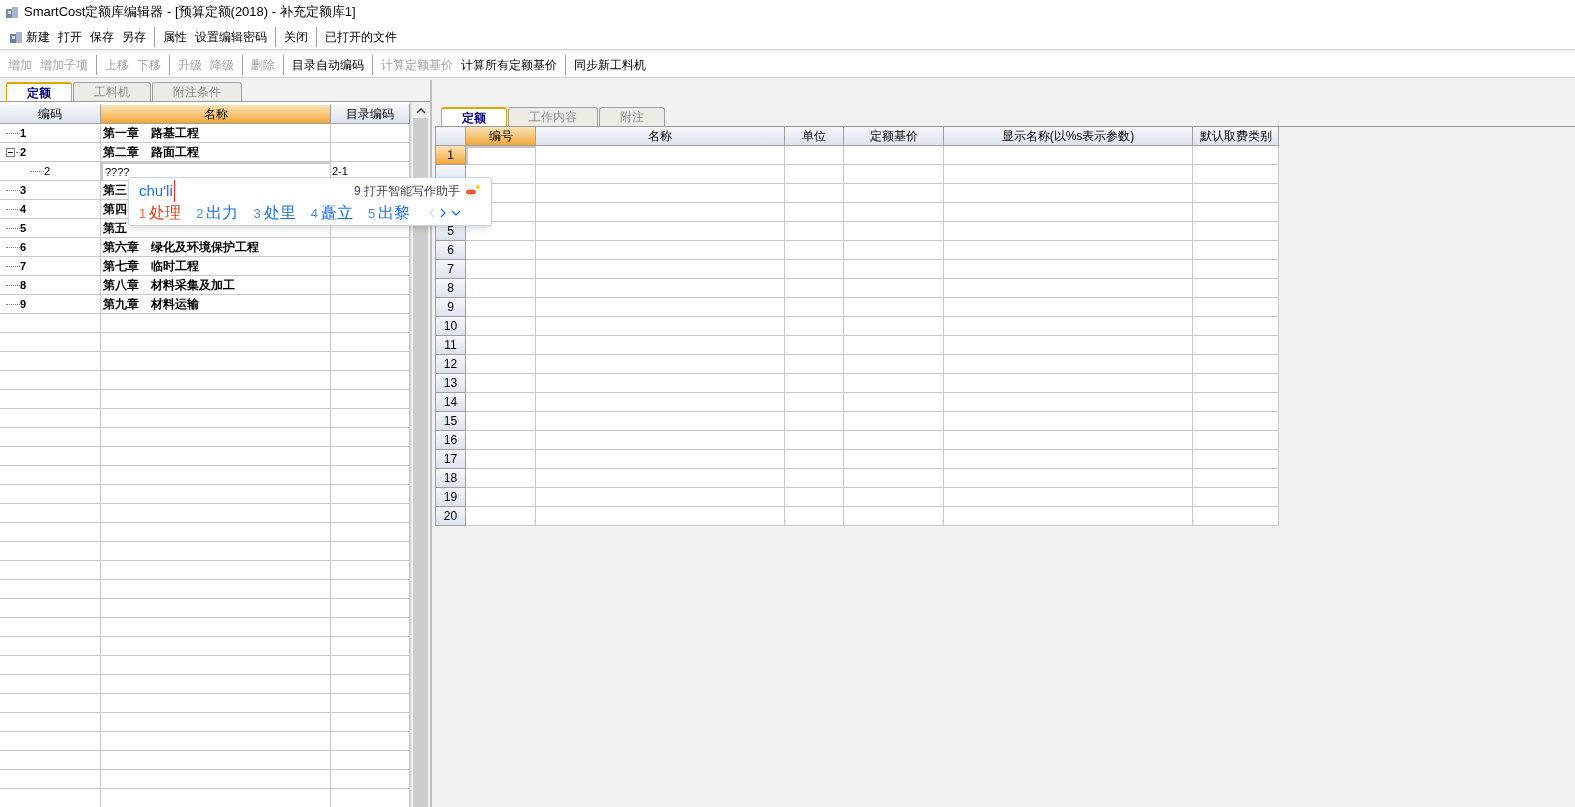 The image size is (1575, 807). What do you see at coordinates (361, 36) in the screenshot?
I see `toolbar-button: 已打开的文件` at bounding box center [361, 36].